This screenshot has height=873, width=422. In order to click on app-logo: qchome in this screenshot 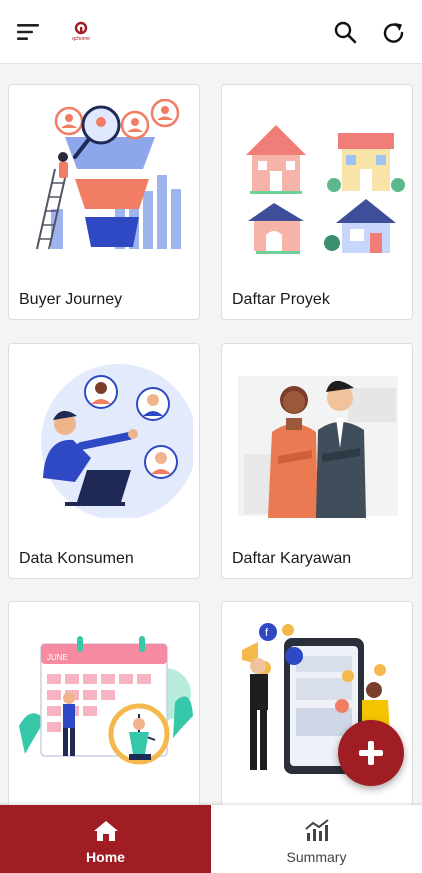, I will do `click(81, 32)`.